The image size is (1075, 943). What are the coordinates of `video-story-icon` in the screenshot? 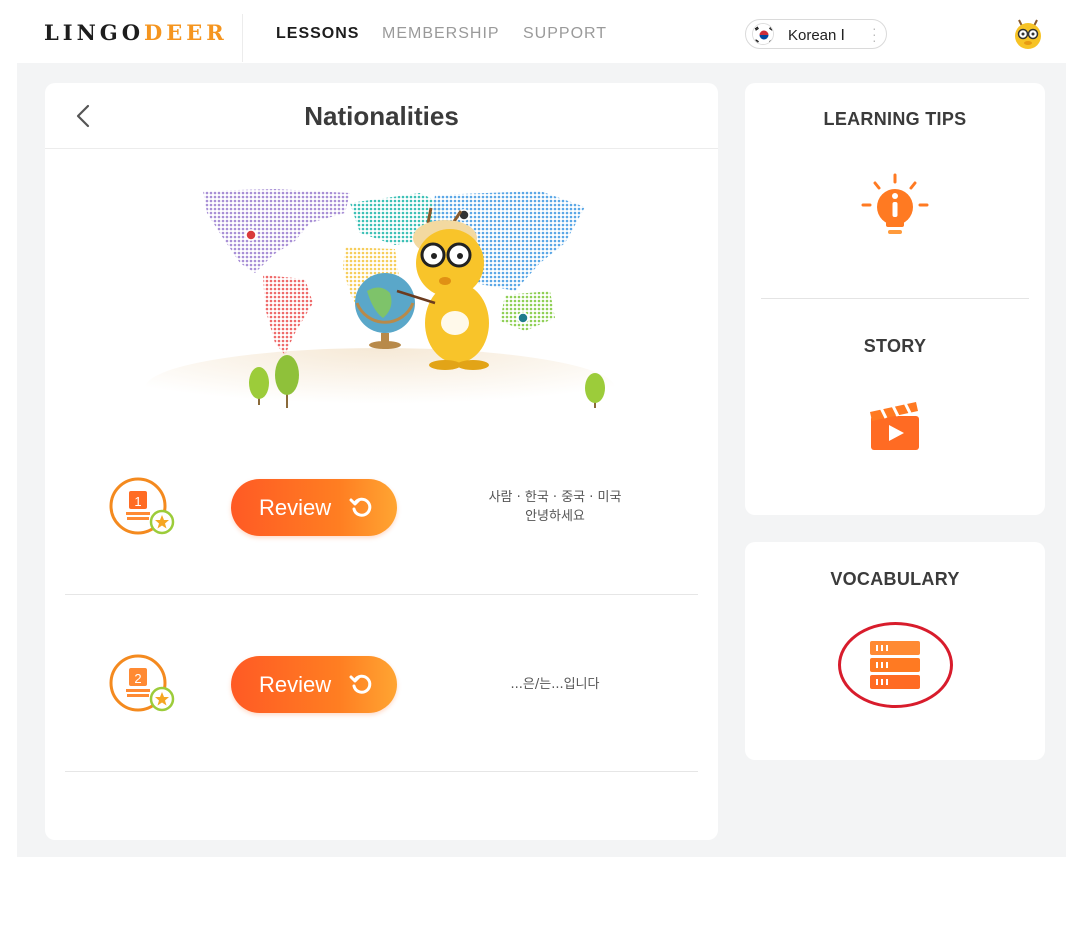 It's located at (895, 426).